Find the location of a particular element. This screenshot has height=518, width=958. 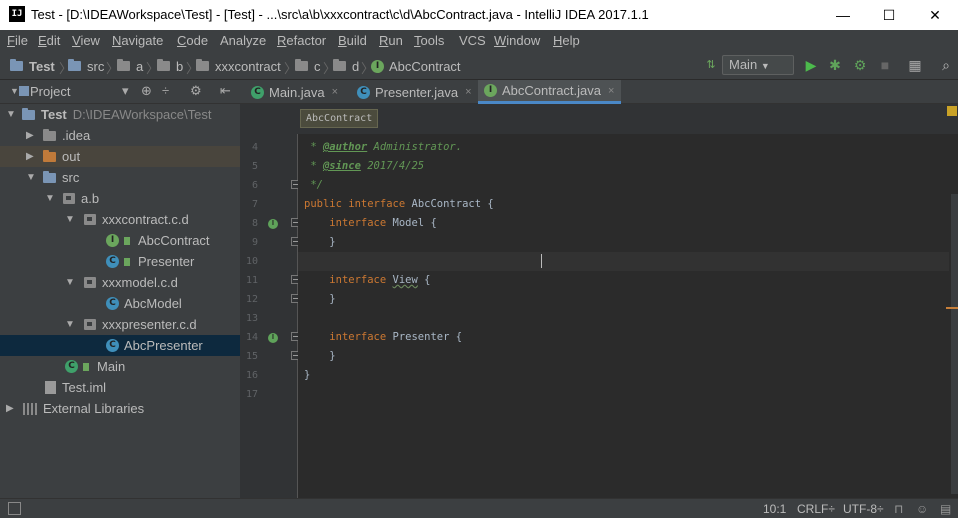

package-icon is located at coordinates (90, 324).